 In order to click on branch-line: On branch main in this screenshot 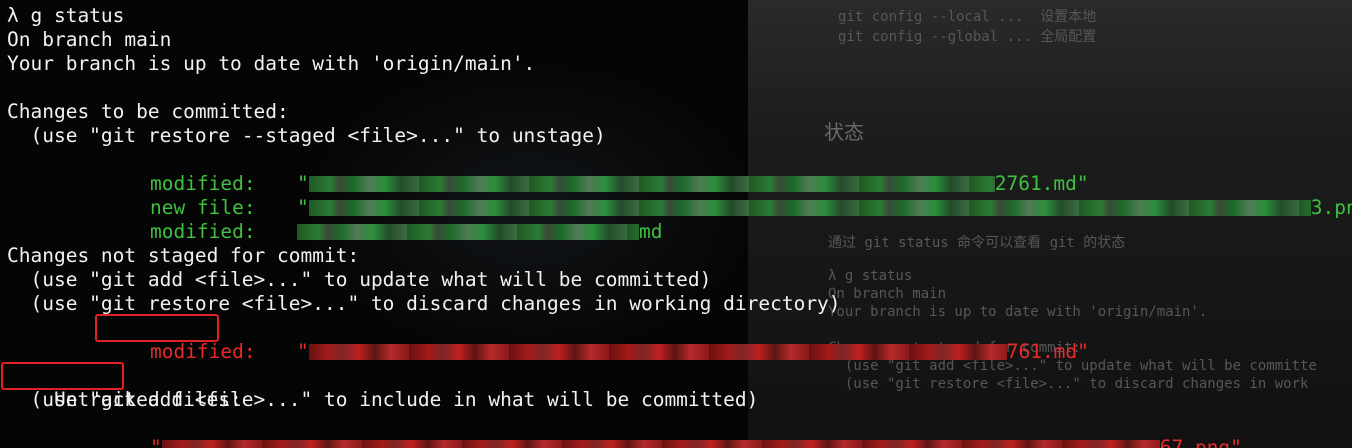, I will do `click(89, 39)`.